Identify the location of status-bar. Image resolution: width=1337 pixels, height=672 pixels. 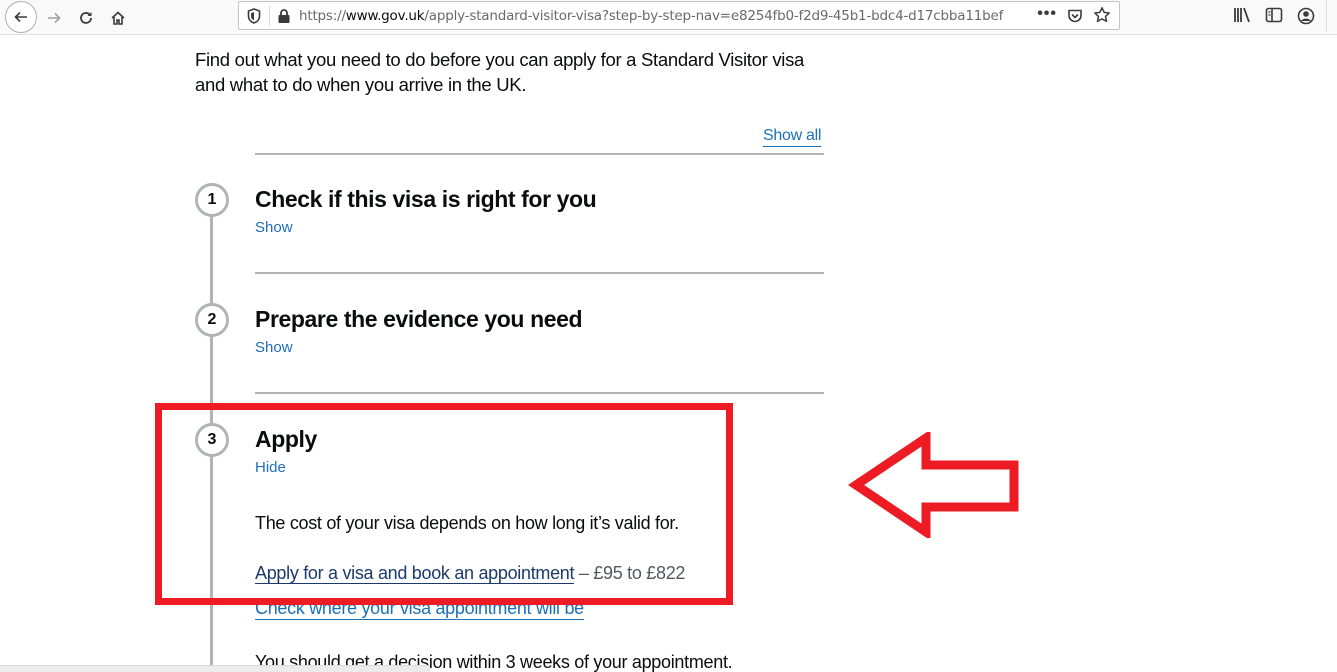
(215, 668).